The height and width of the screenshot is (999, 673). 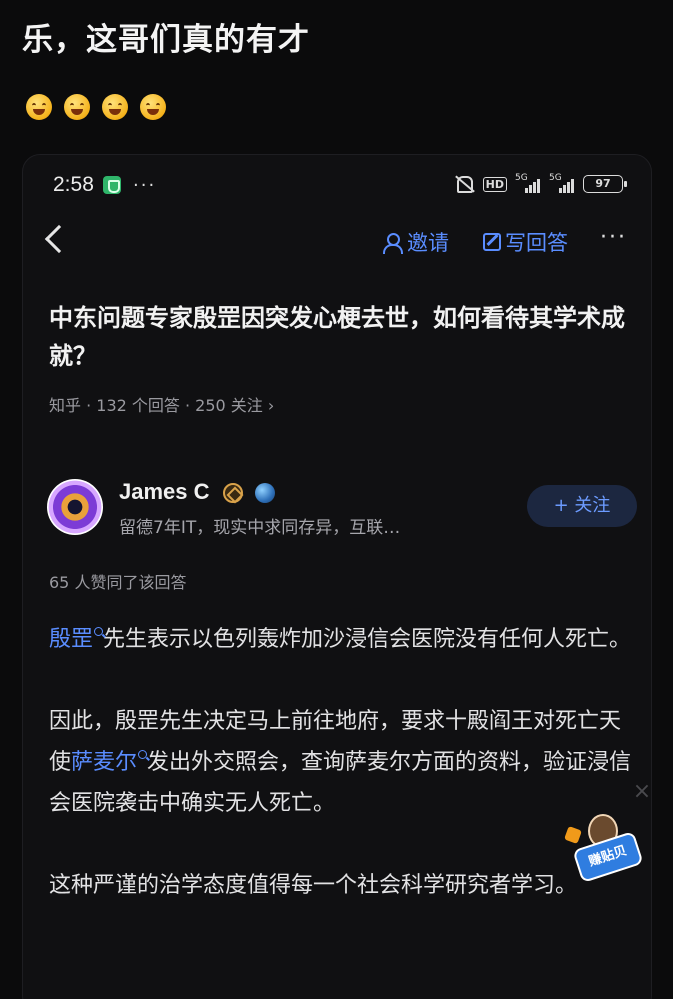 I want to click on write-answer-label: 写回答, so click(x=536, y=243).